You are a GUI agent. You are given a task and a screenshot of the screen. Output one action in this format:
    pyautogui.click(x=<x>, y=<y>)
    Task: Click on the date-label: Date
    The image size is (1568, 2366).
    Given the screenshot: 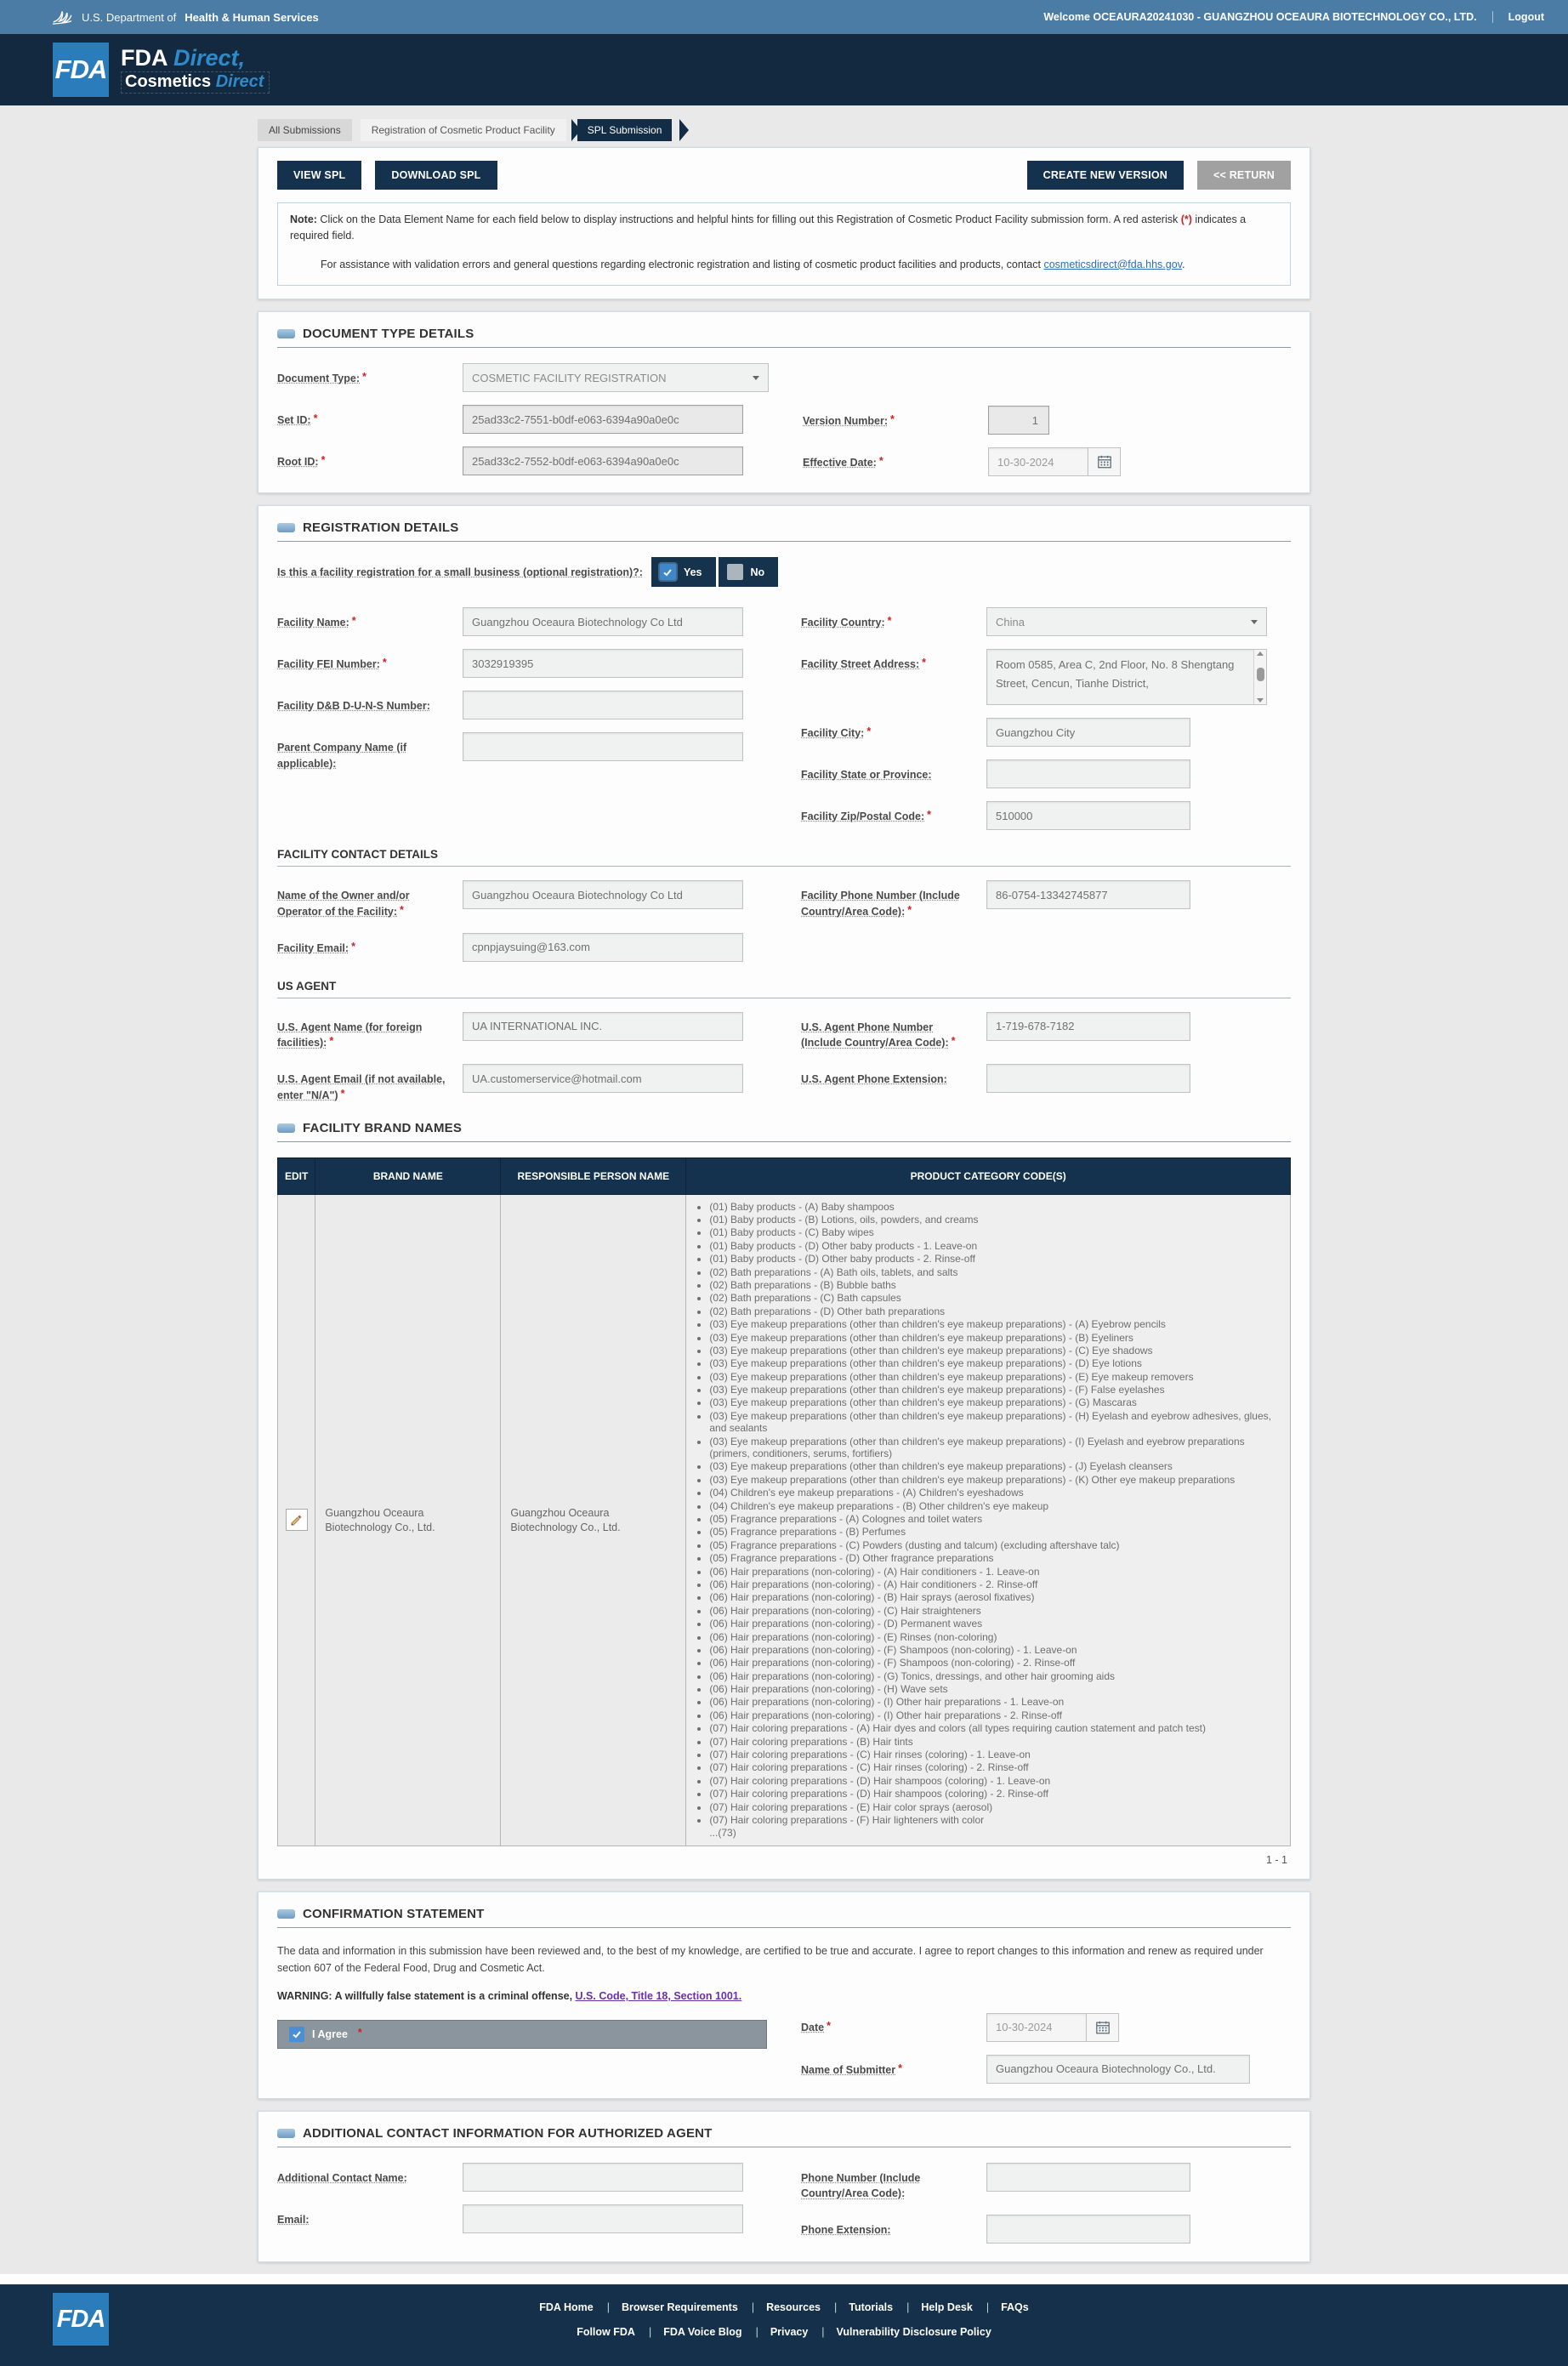 What is the action you would take?
    pyautogui.click(x=893, y=2028)
    